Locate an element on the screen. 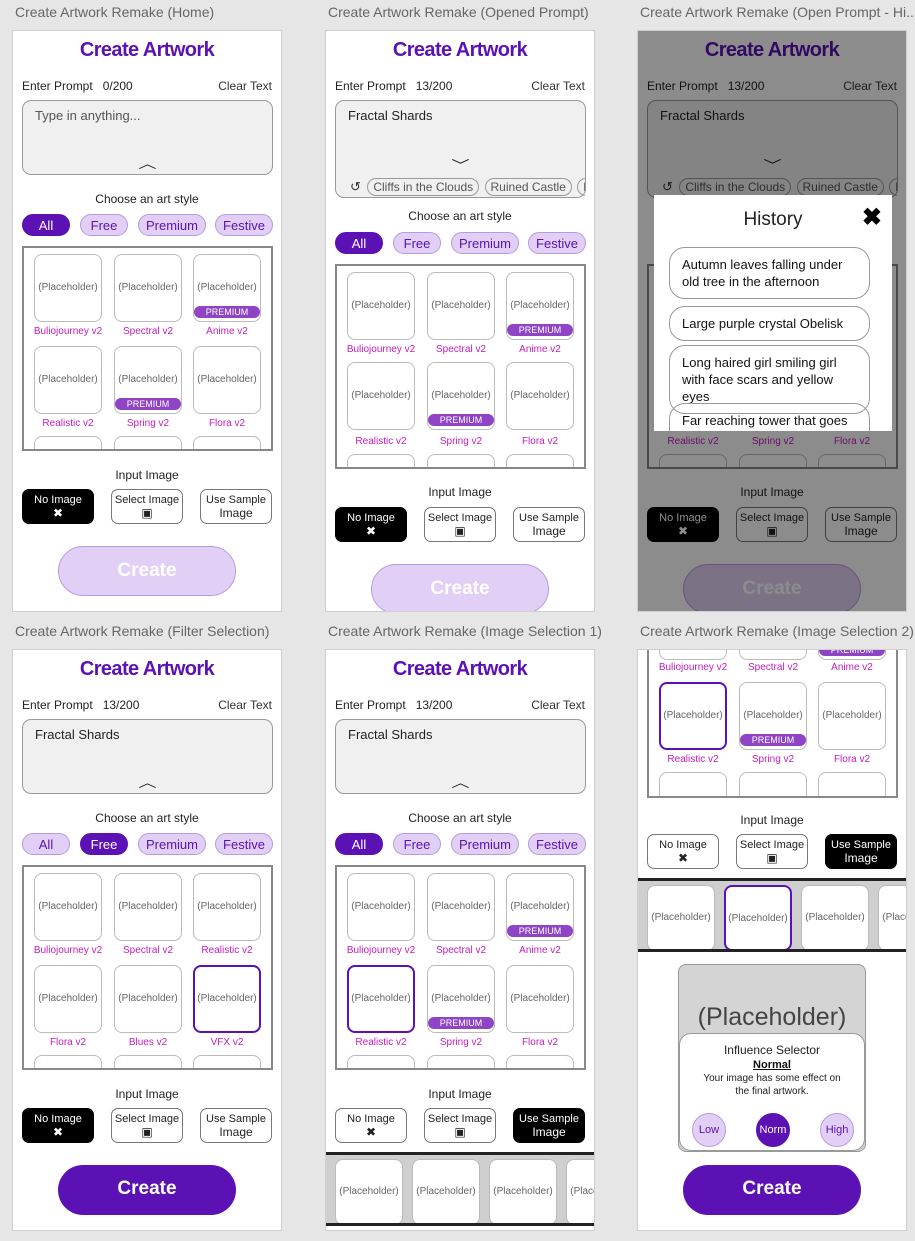 Image resolution: width=915 pixels, height=1241 pixels. close-icon: ✖ is located at coordinates (872, 217).